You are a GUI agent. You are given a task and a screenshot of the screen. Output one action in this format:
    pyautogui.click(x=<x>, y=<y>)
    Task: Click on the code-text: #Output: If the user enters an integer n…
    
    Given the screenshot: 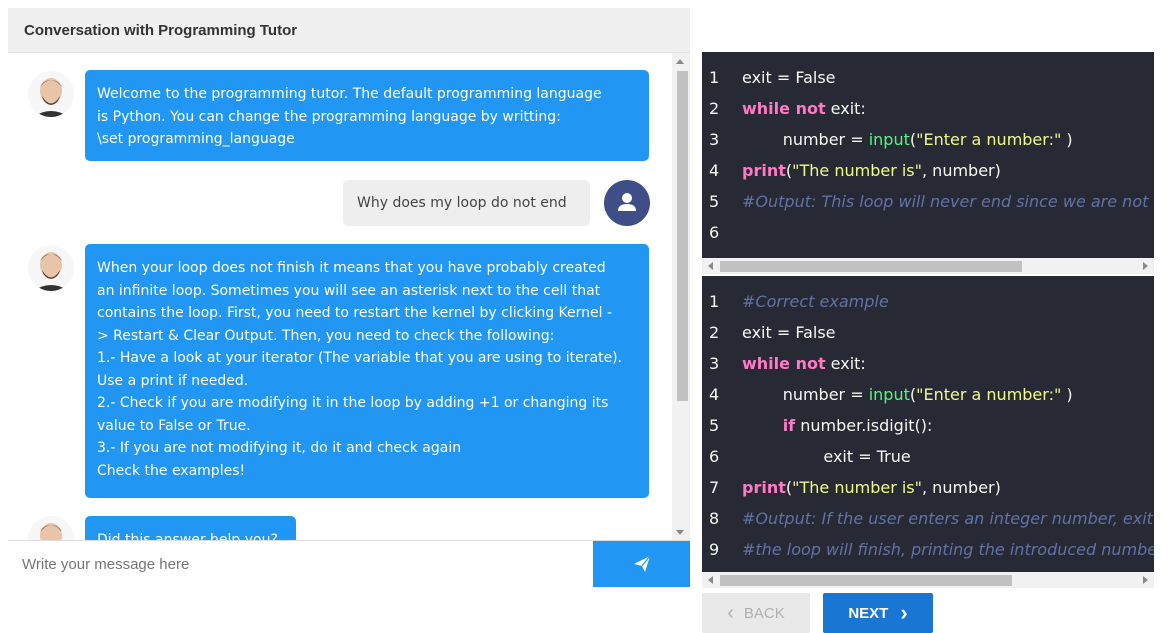 What is the action you would take?
    pyautogui.click(x=948, y=518)
    